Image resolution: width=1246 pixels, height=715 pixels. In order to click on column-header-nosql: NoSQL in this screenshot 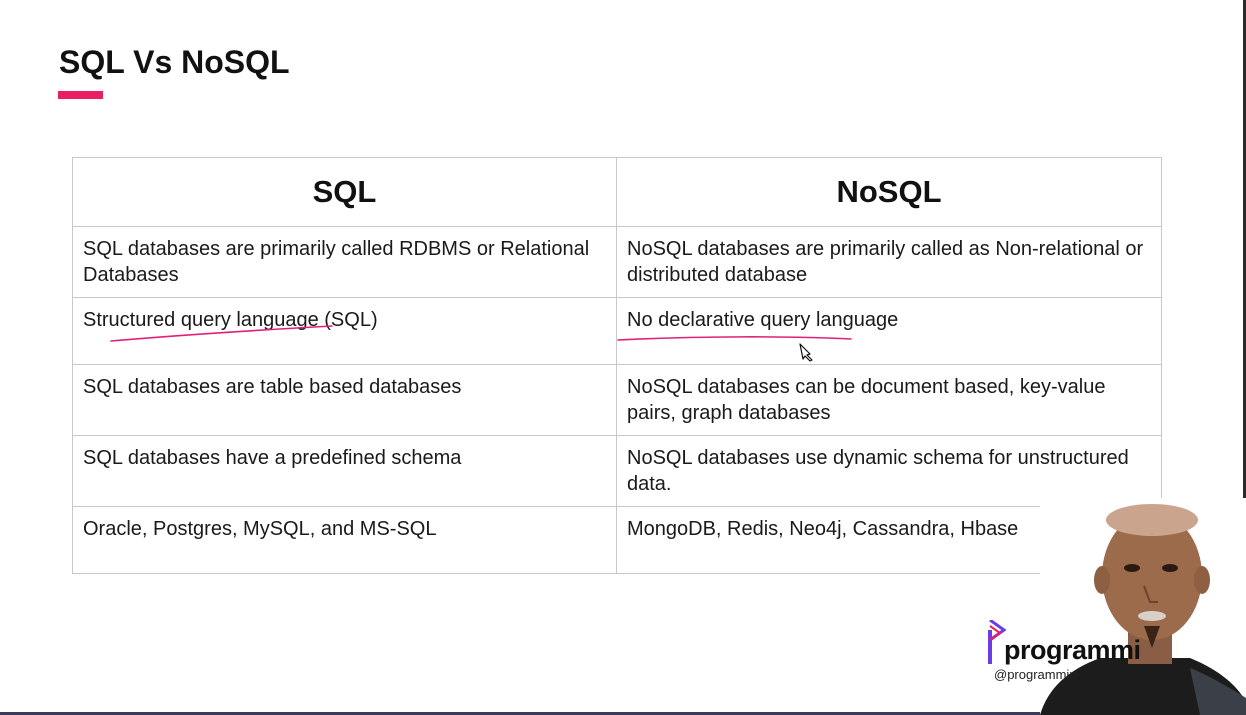, I will do `click(889, 192)`.